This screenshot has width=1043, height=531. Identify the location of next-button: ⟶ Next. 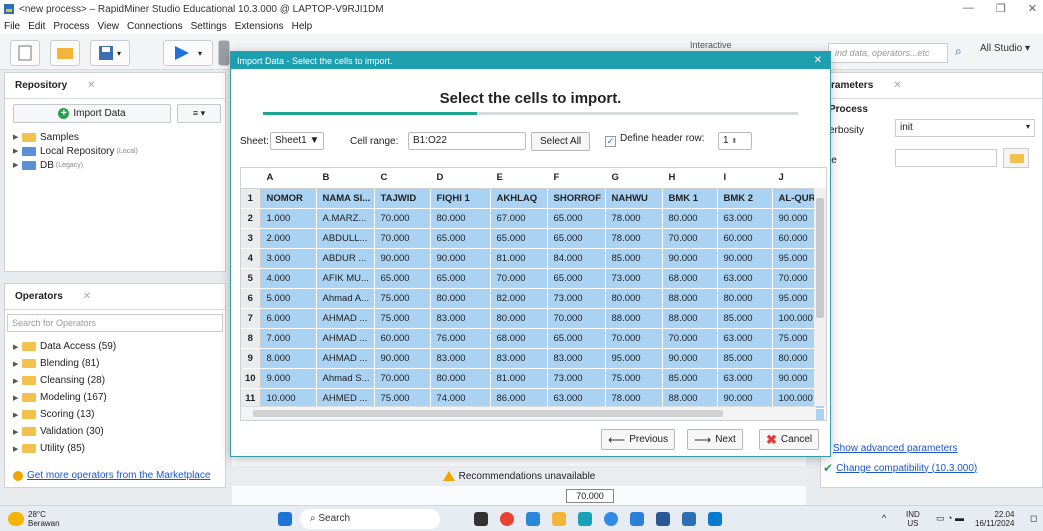
(715, 439).